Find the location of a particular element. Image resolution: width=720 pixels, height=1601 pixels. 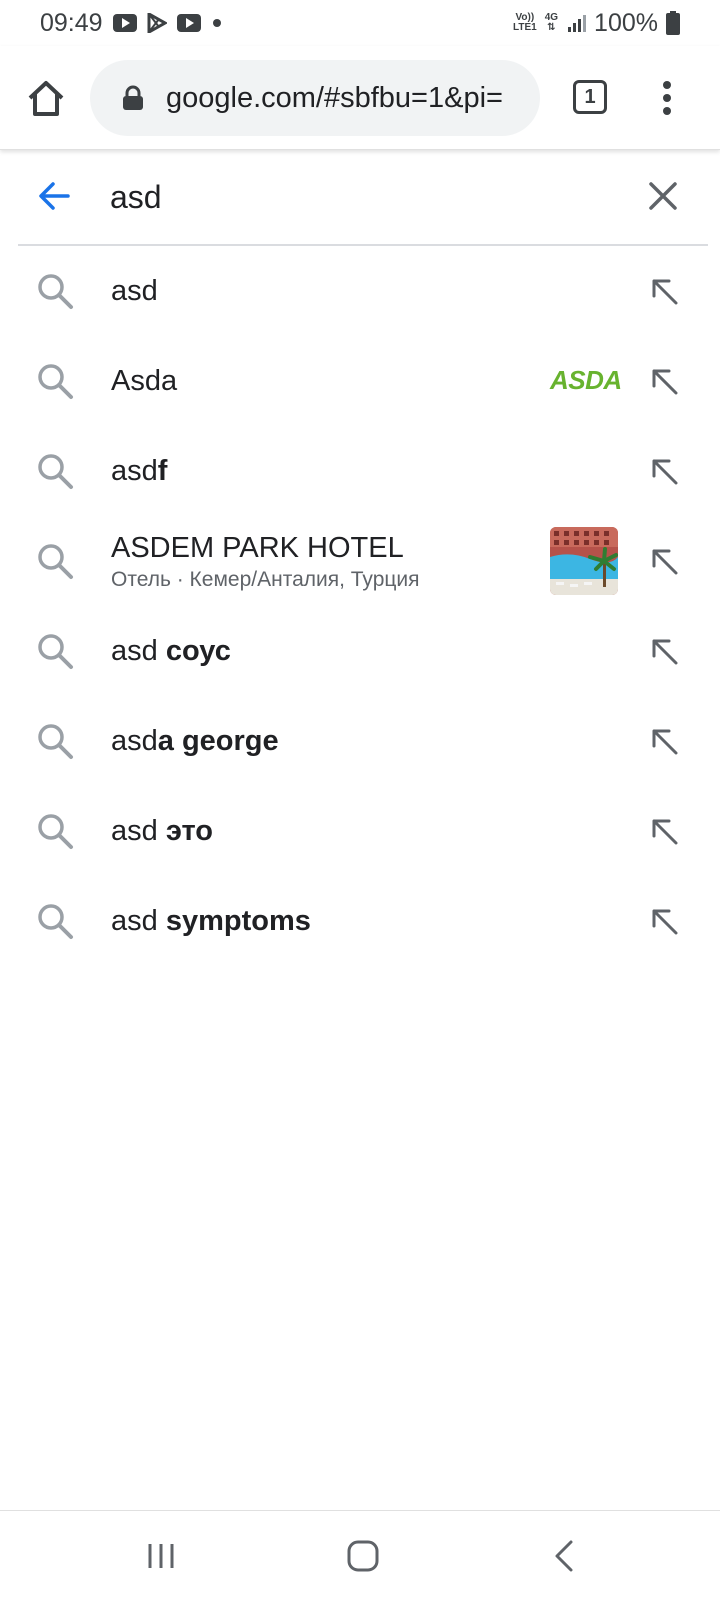

network-type-indicator: 4G ⇅ is located at coordinates (551, 22).